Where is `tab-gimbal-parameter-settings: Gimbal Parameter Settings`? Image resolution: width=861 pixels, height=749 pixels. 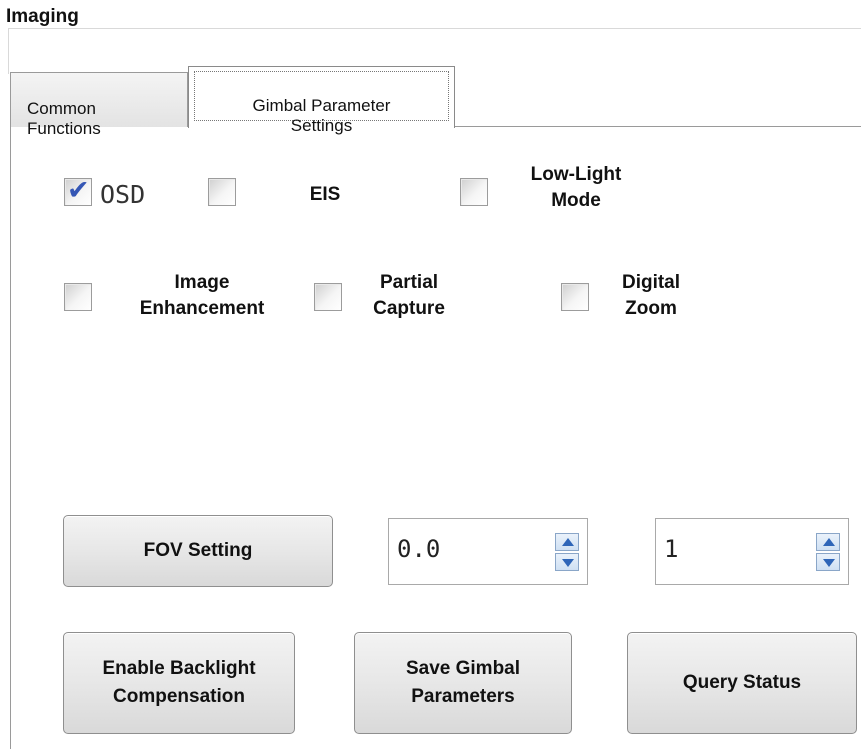 tab-gimbal-parameter-settings: Gimbal Parameter Settings is located at coordinates (321, 100).